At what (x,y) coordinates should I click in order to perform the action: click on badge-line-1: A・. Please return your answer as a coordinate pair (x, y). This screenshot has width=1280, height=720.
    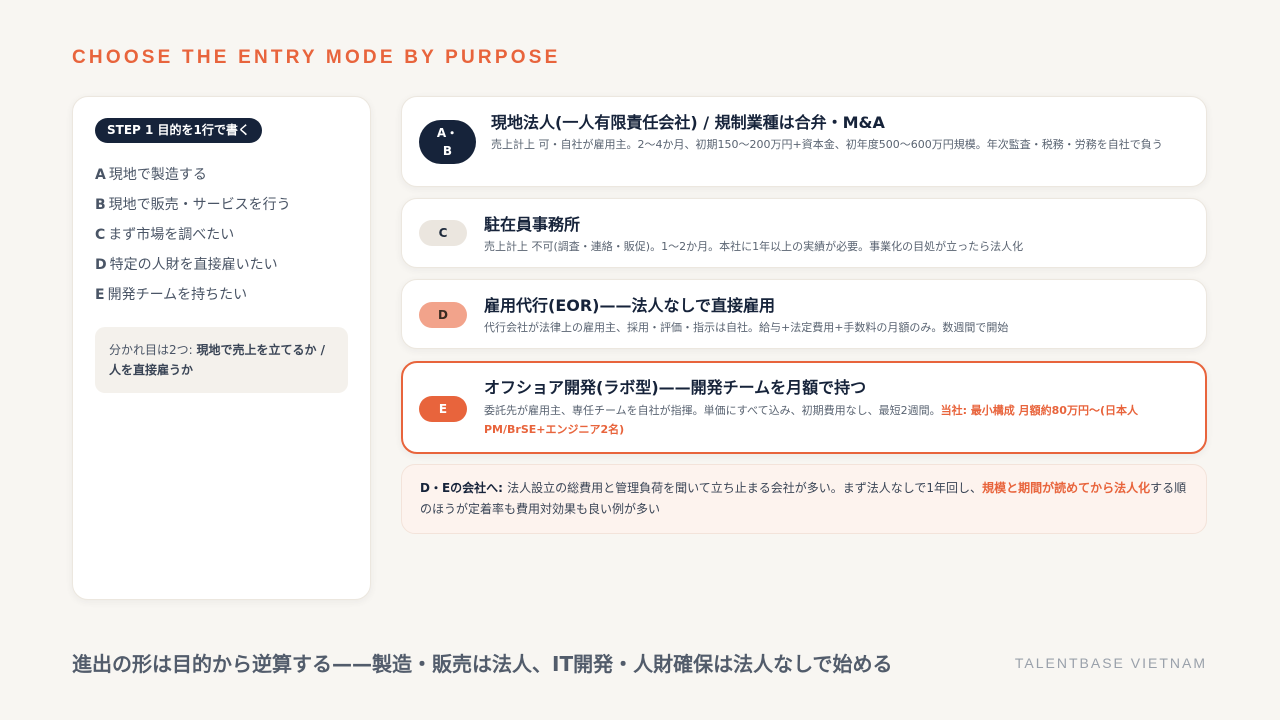
    Looking at the image, I should click on (447, 133).